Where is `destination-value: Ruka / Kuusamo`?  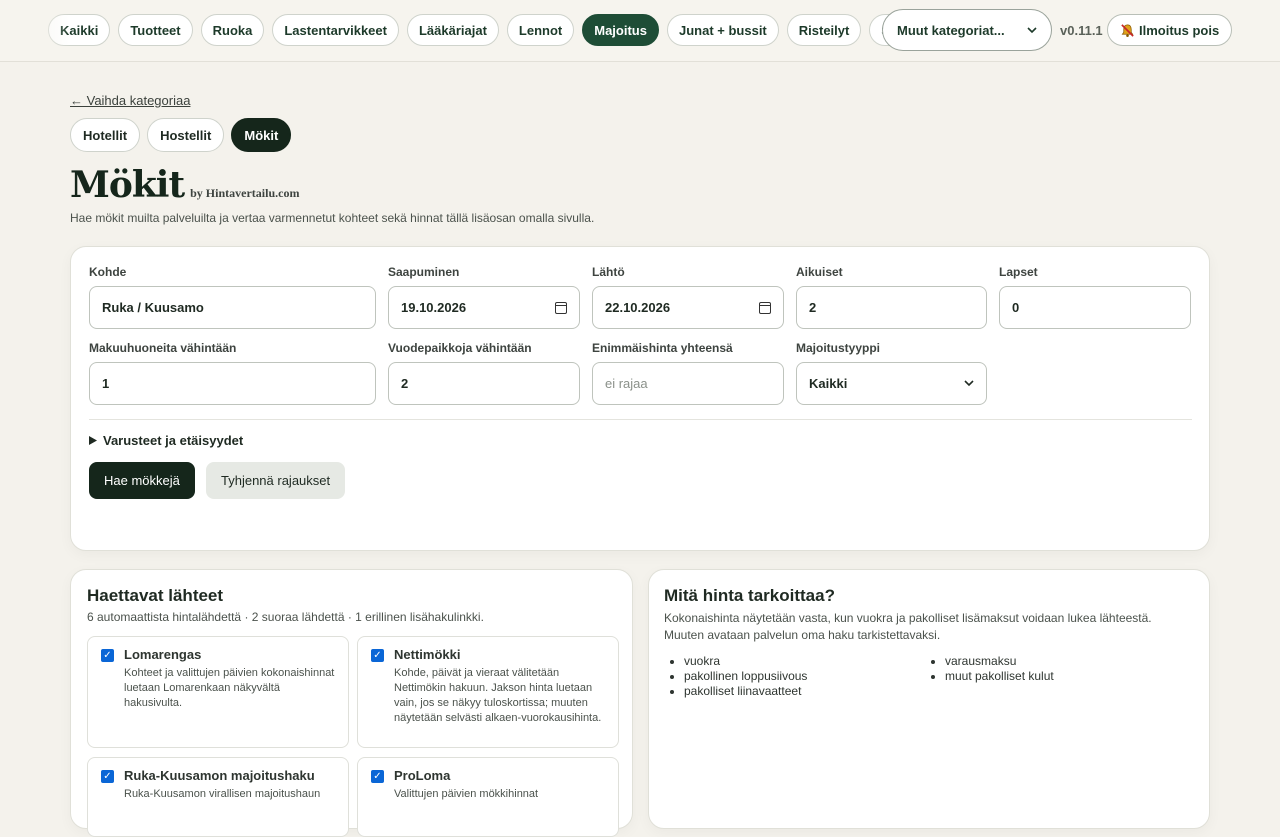
destination-value: Ruka / Kuusamo is located at coordinates (153, 307).